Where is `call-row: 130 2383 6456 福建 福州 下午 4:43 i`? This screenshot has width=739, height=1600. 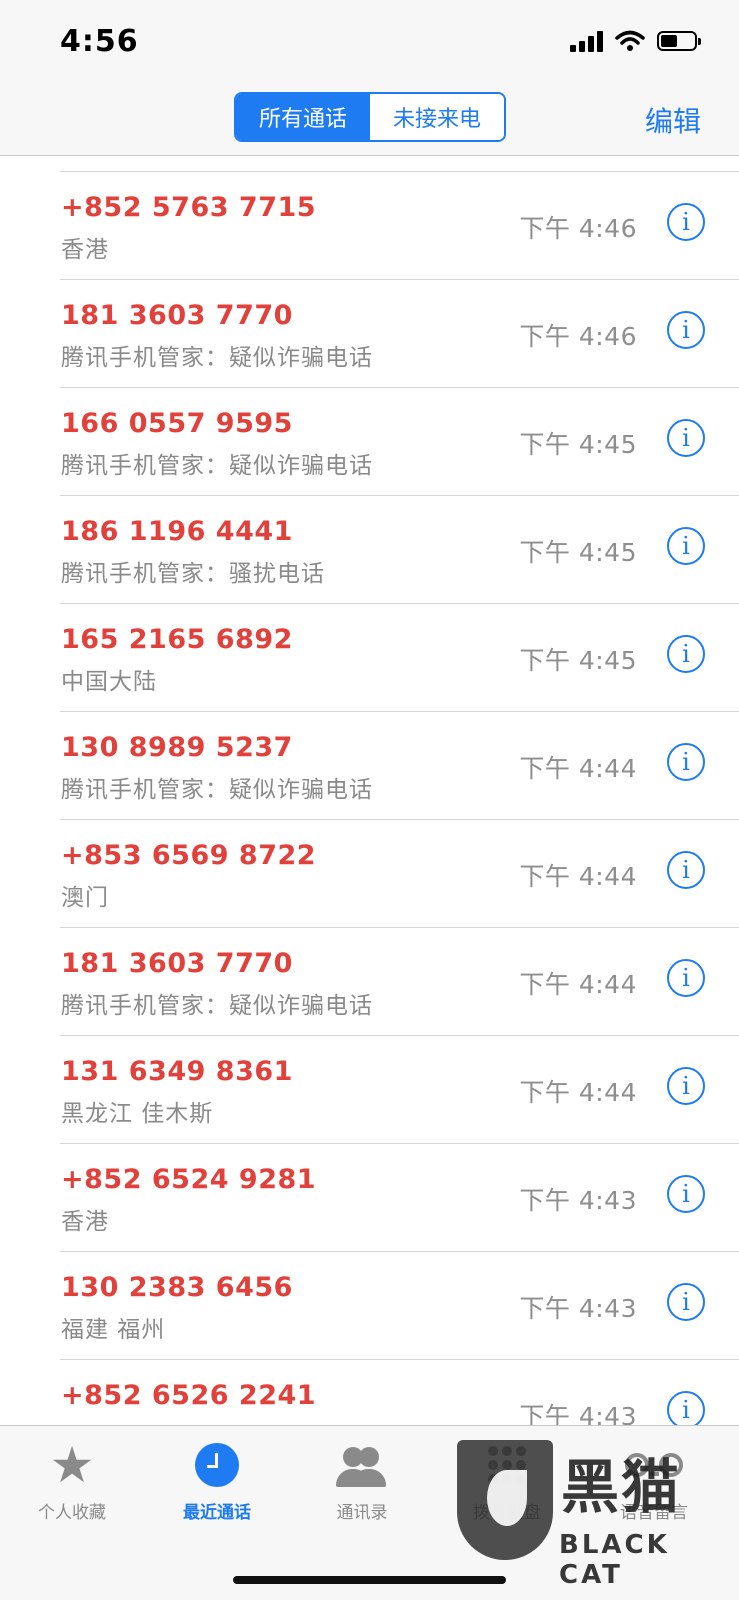 call-row: 130 2383 6456 福建 福州 下午 4:43 i is located at coordinates (369, 1306).